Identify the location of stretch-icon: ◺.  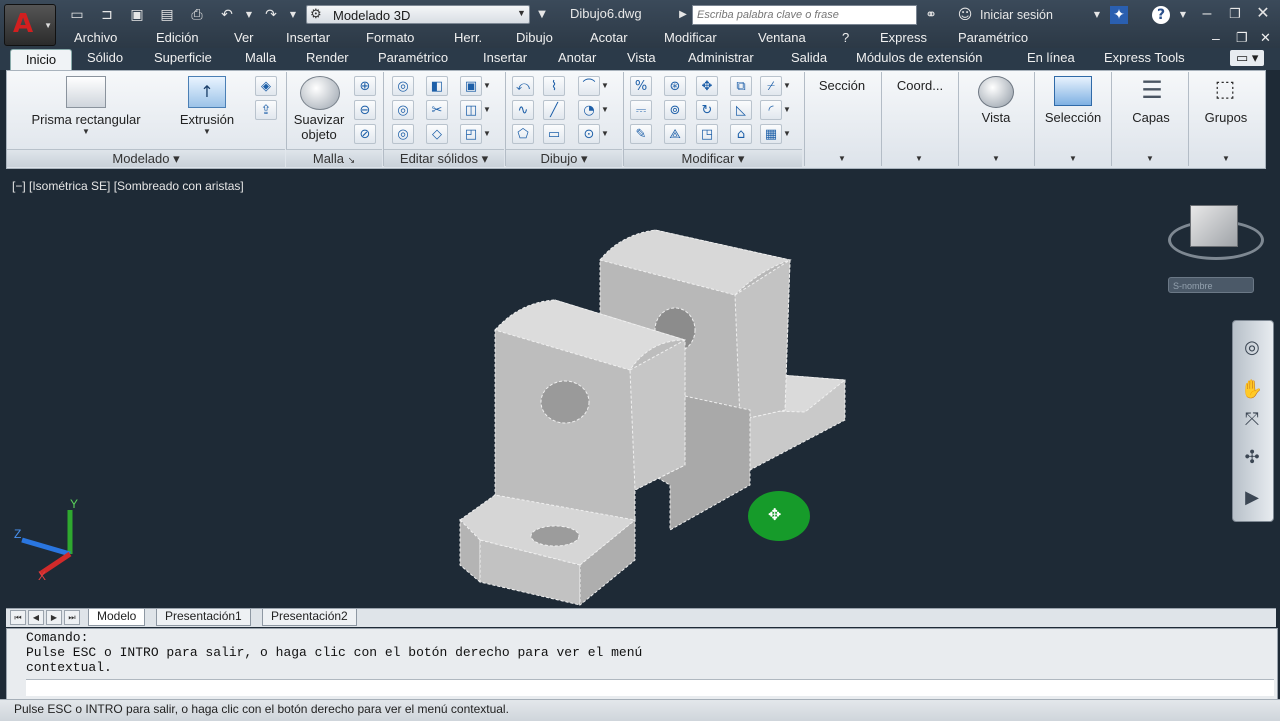
(741, 110).